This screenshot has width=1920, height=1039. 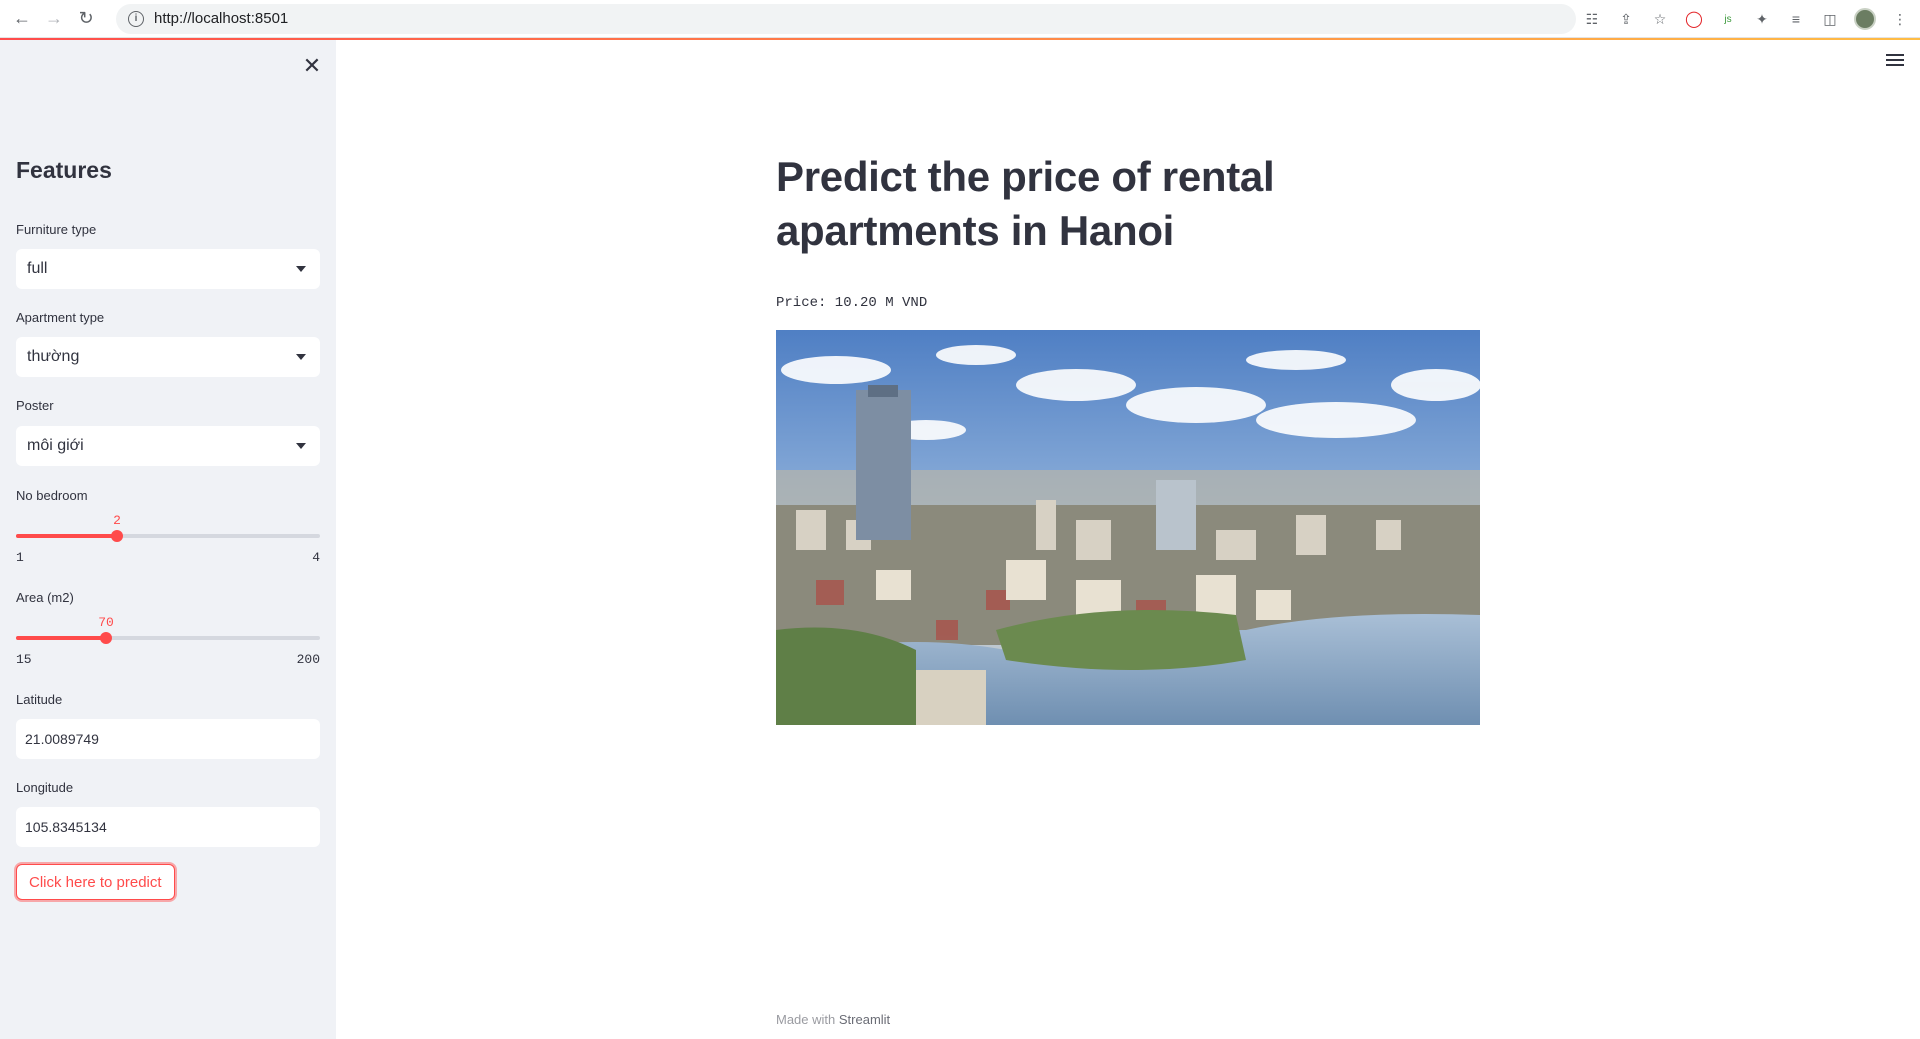 I want to click on forward-icon: →, so click(x=54, y=19).